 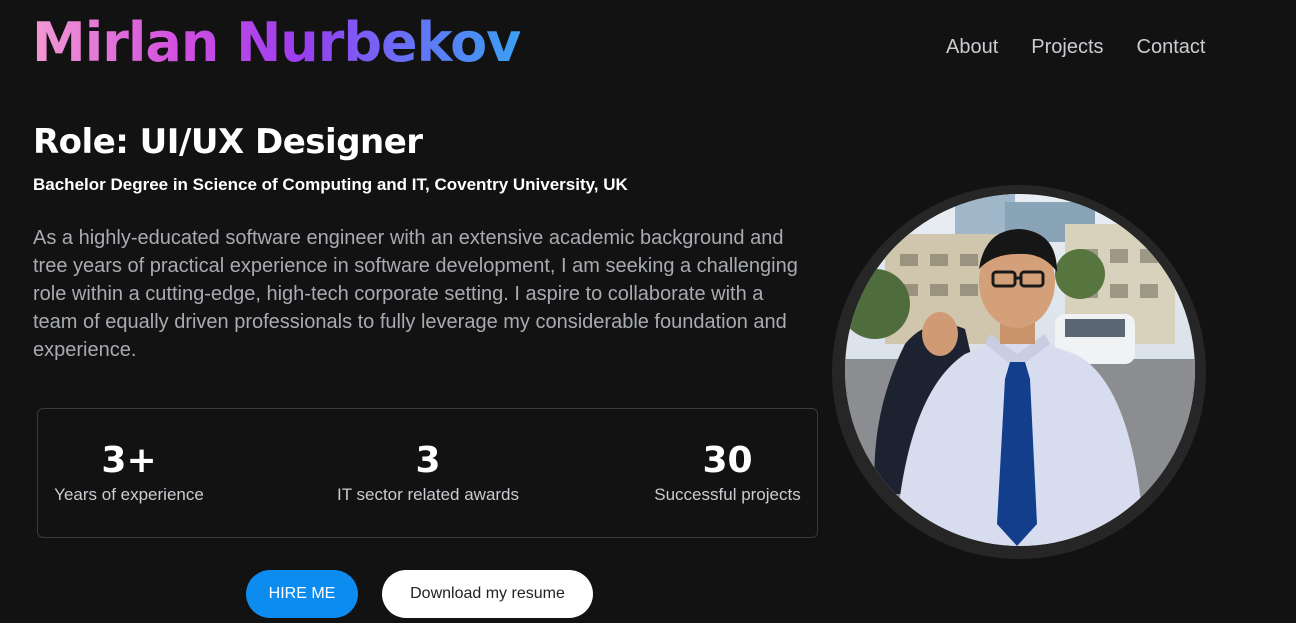 I want to click on stat-experience: 3+ Years of experience, so click(x=129, y=472).